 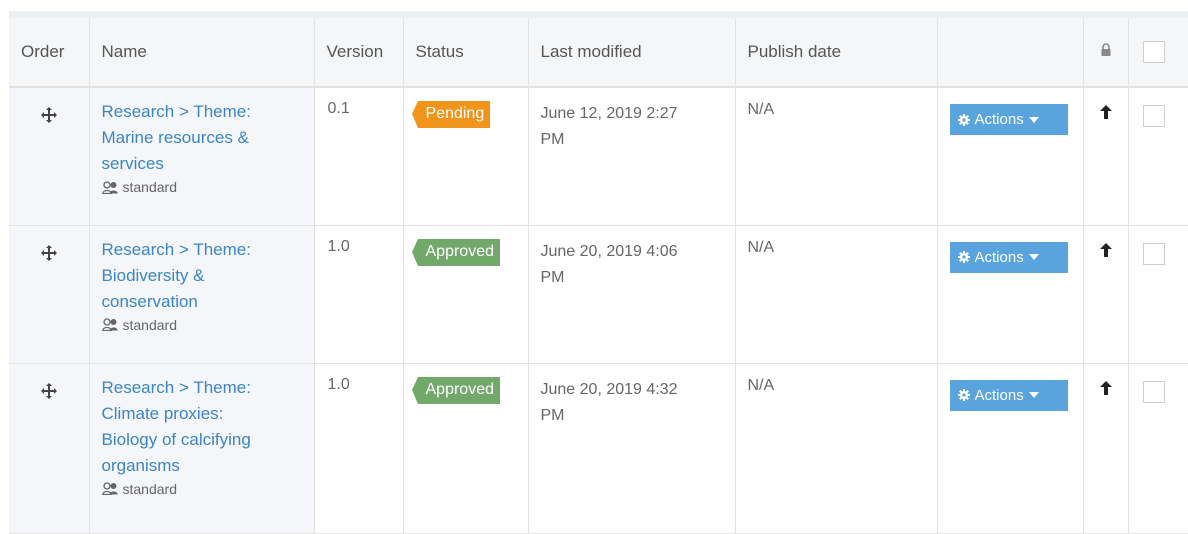 What do you see at coordinates (609, 251) in the screenshot?
I see `last-modified-line: June 20, 2019 4:06` at bounding box center [609, 251].